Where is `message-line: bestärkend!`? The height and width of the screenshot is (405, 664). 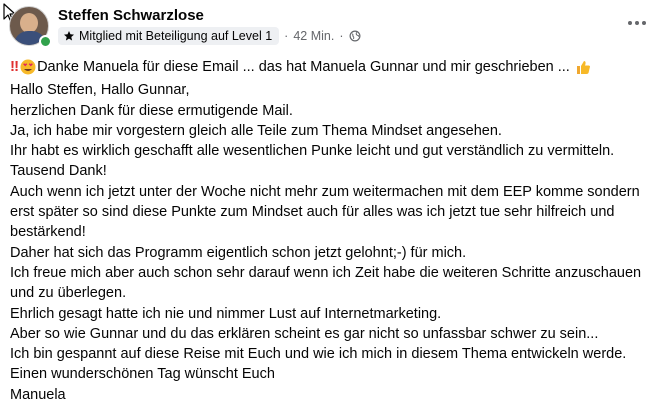
message-line: bestärkend! is located at coordinates (48, 232).